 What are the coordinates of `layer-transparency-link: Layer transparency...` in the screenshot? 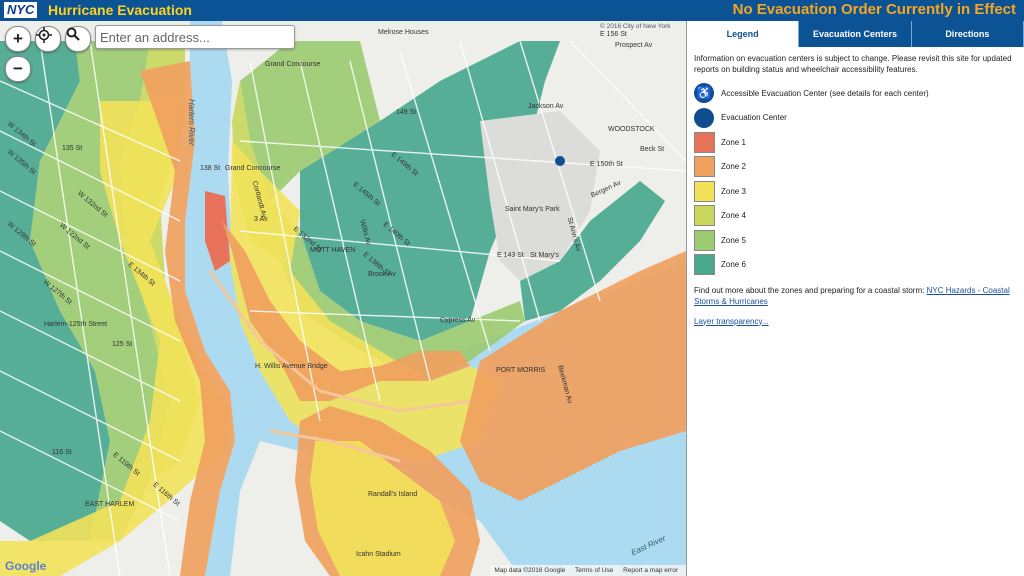 It's located at (731, 321).